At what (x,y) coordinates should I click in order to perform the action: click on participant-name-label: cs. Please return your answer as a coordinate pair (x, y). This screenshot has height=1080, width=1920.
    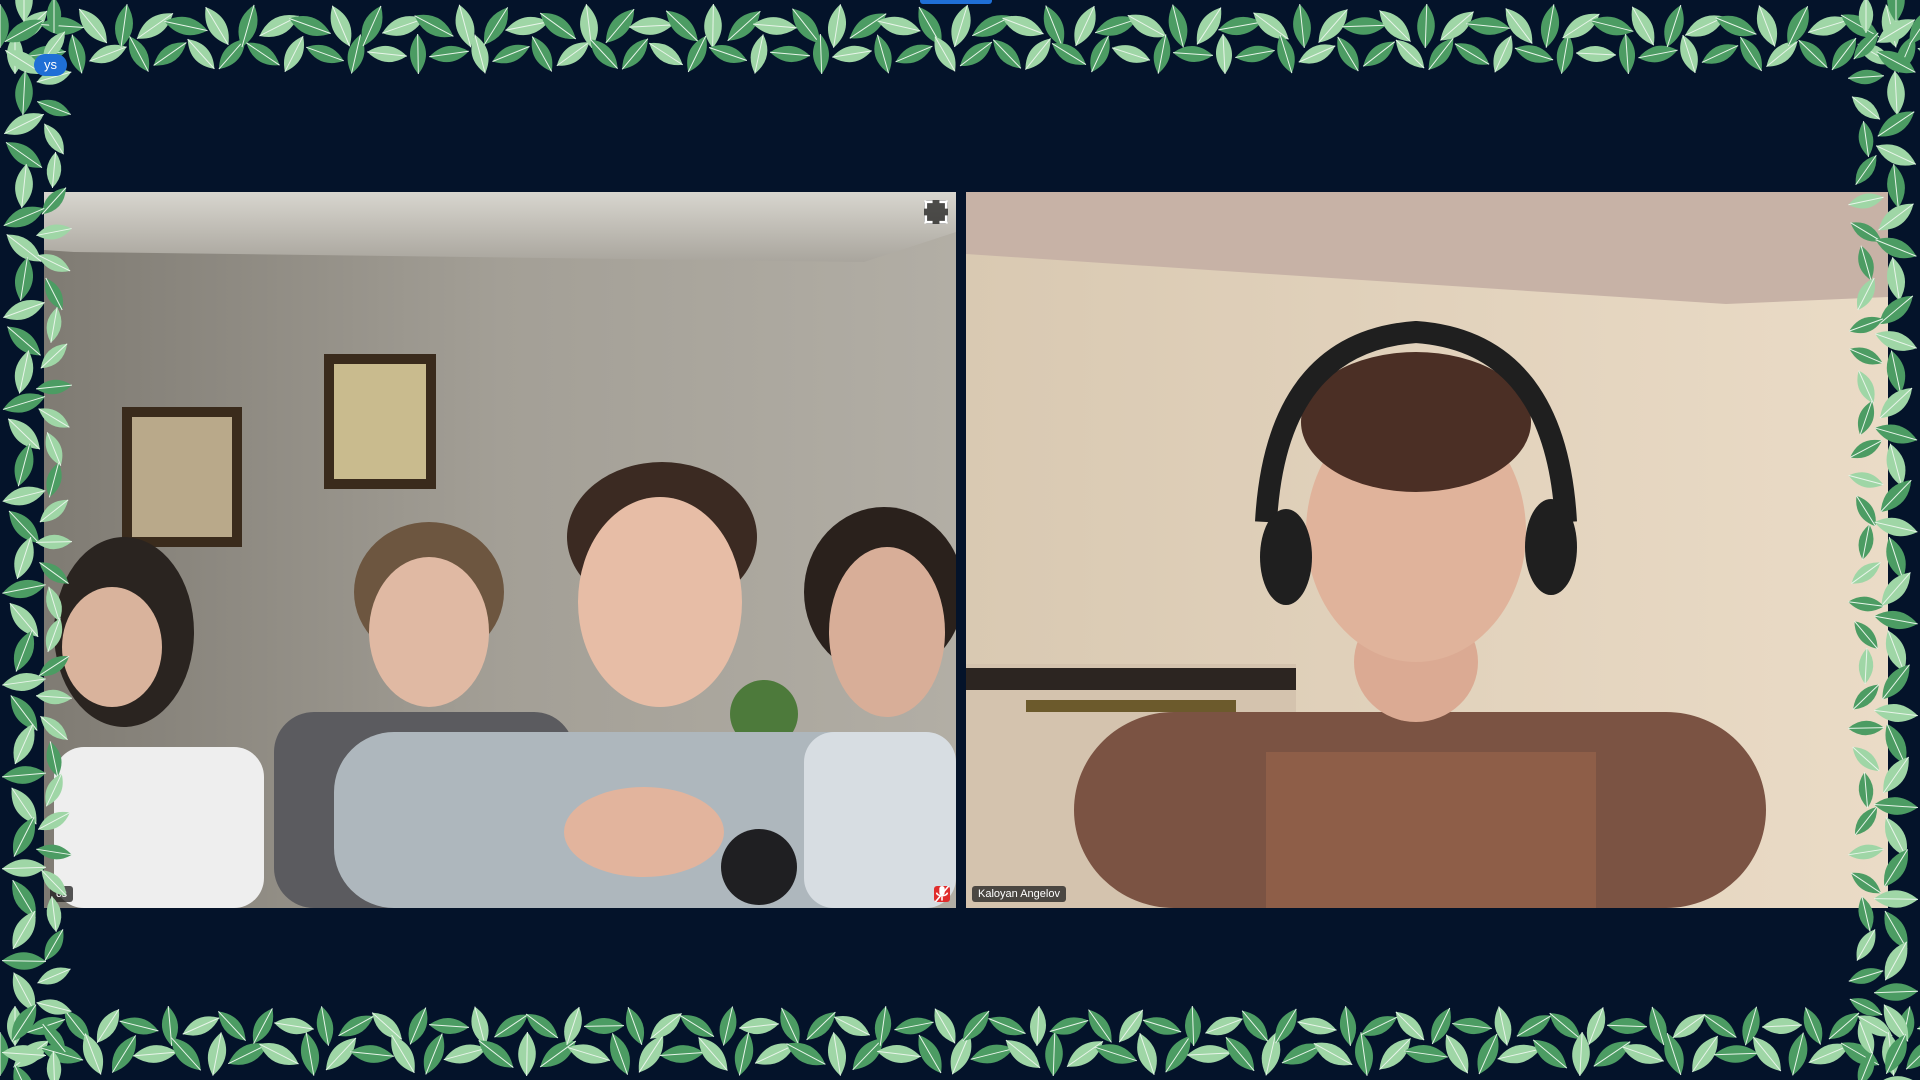
    Looking at the image, I should click on (61, 894).